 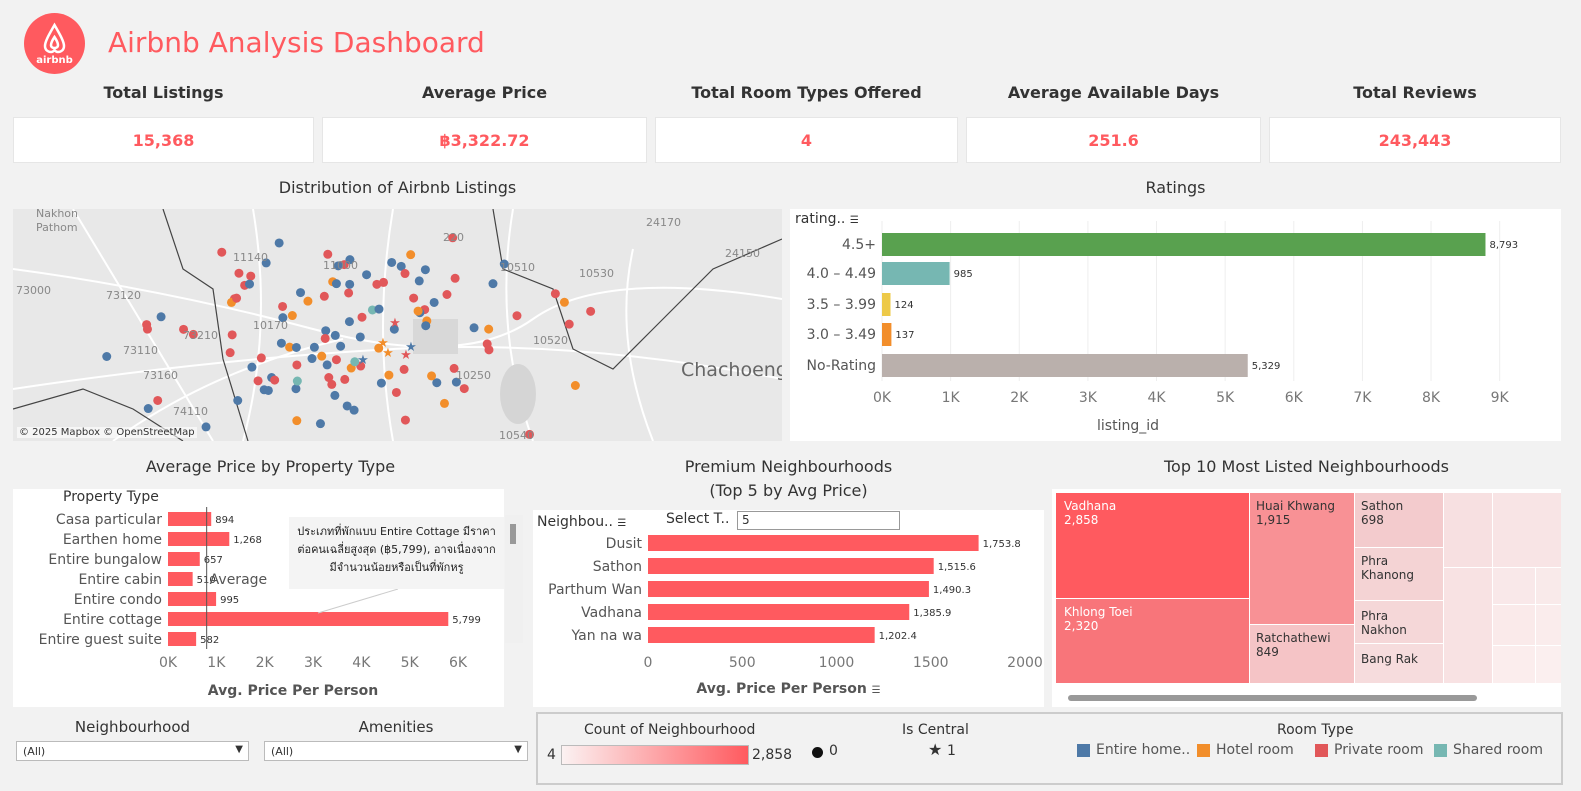 I want to click on treemap-cell-sathon: Sathon 698, so click(x=1399, y=520).